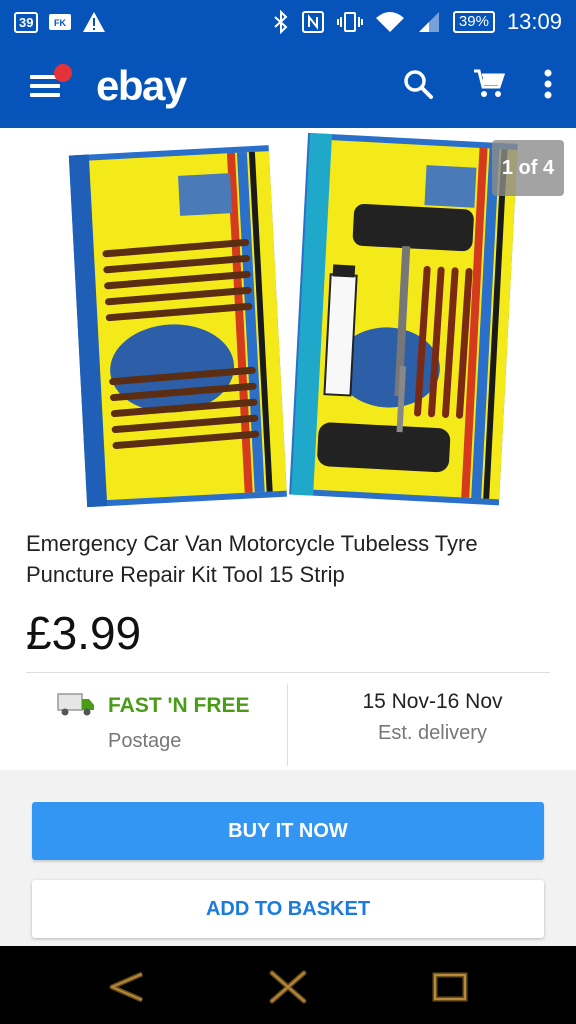 The image size is (576, 1024). Describe the element at coordinates (26, 22) in the screenshot. I see `notification-count-badge: 39` at that location.